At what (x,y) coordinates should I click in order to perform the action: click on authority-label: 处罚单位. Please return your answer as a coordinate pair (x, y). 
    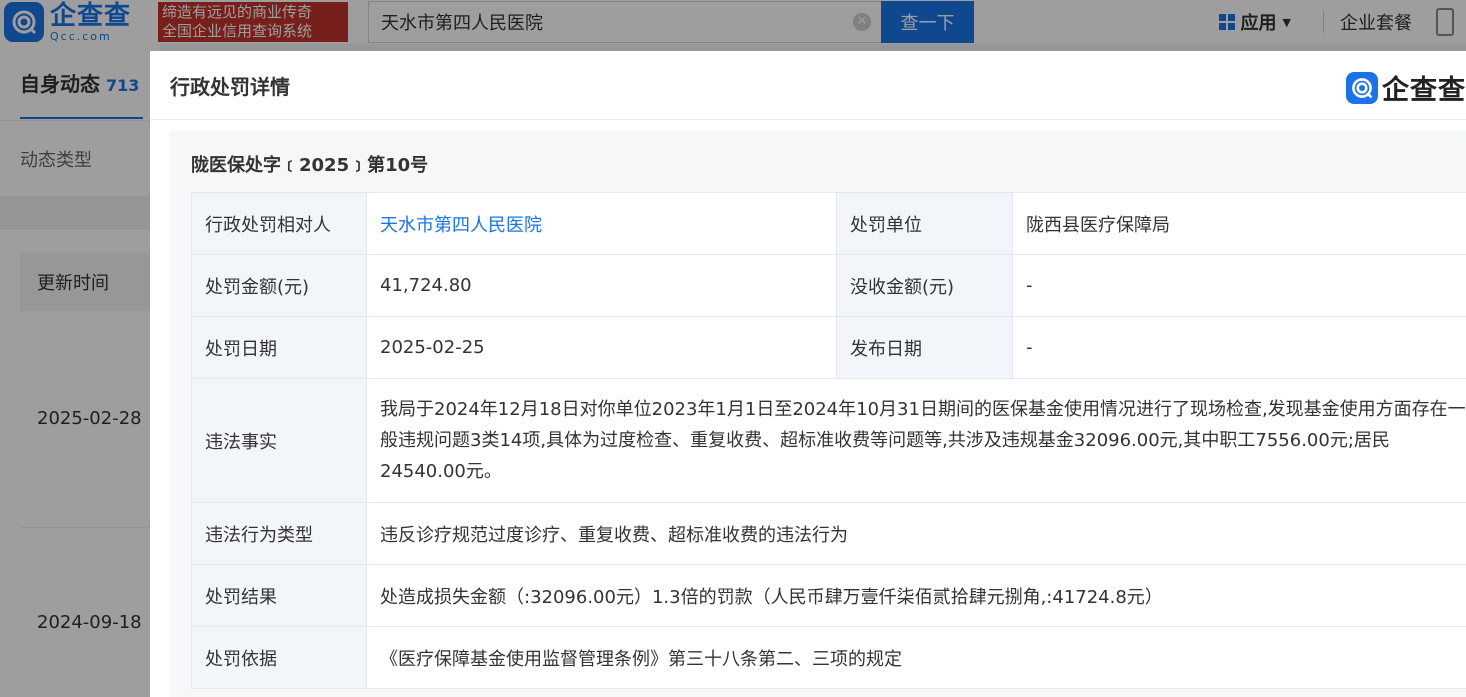
    Looking at the image, I should click on (924, 223).